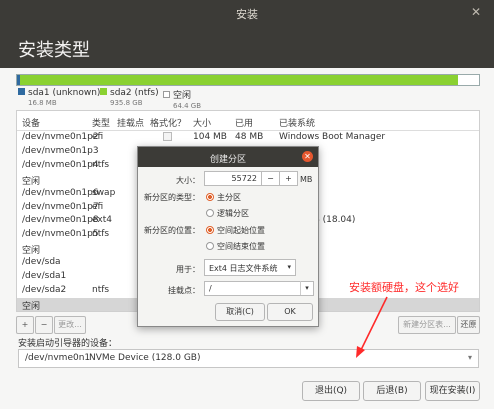 The width and height of the screenshot is (494, 409). What do you see at coordinates (476, 12) in the screenshot?
I see `close-icon: ✕` at bounding box center [476, 12].